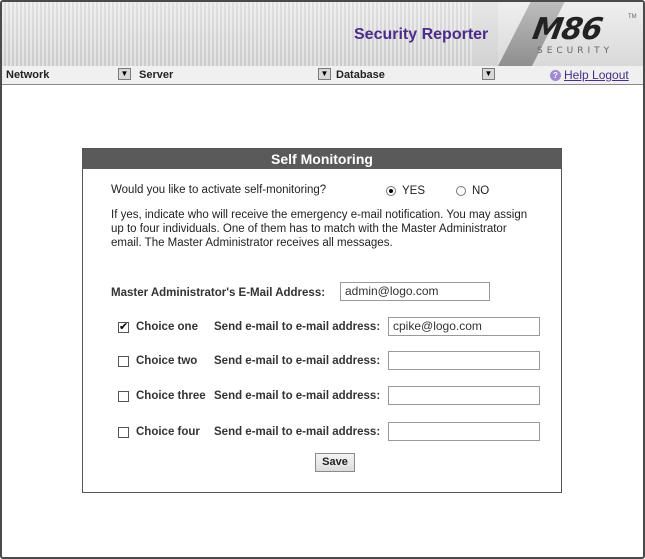 This screenshot has width=645, height=559. Describe the element at coordinates (461, 191) in the screenshot. I see `no-radio` at that location.